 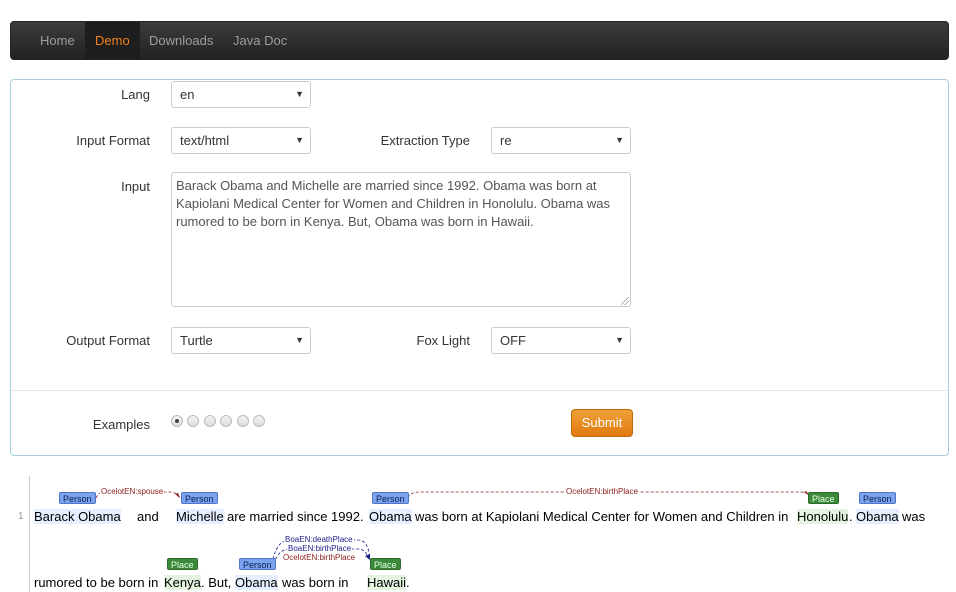 I want to click on entity-honolulu: Honolulu, so click(x=823, y=516).